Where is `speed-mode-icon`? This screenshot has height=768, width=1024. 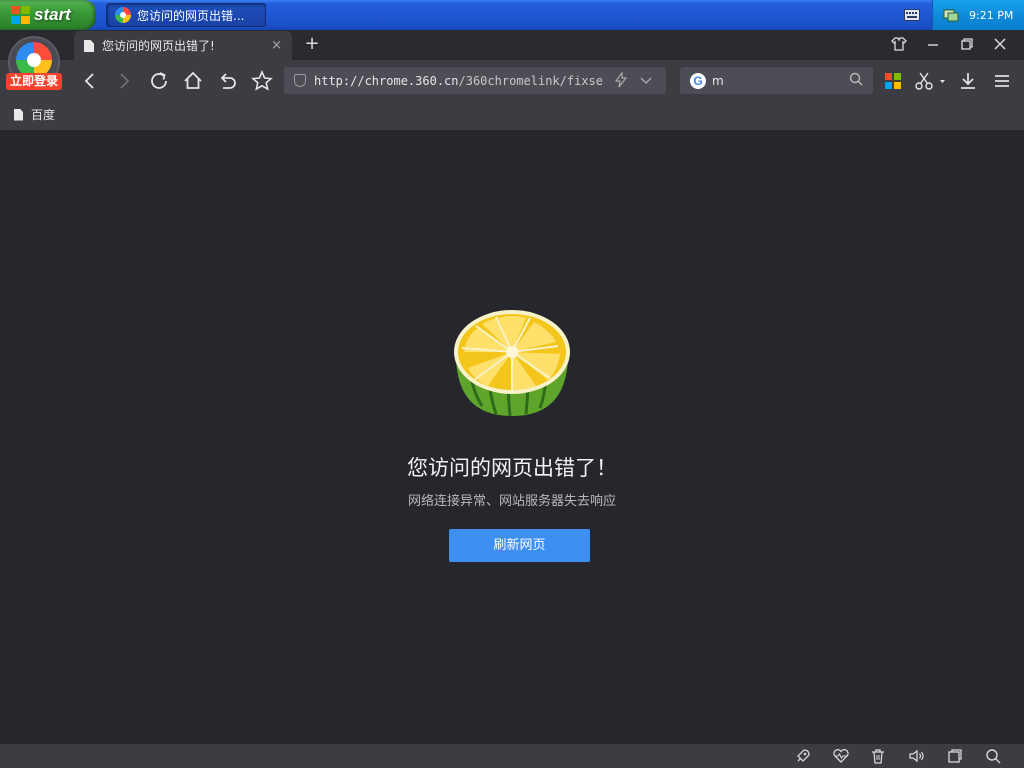 speed-mode-icon is located at coordinates (621, 80).